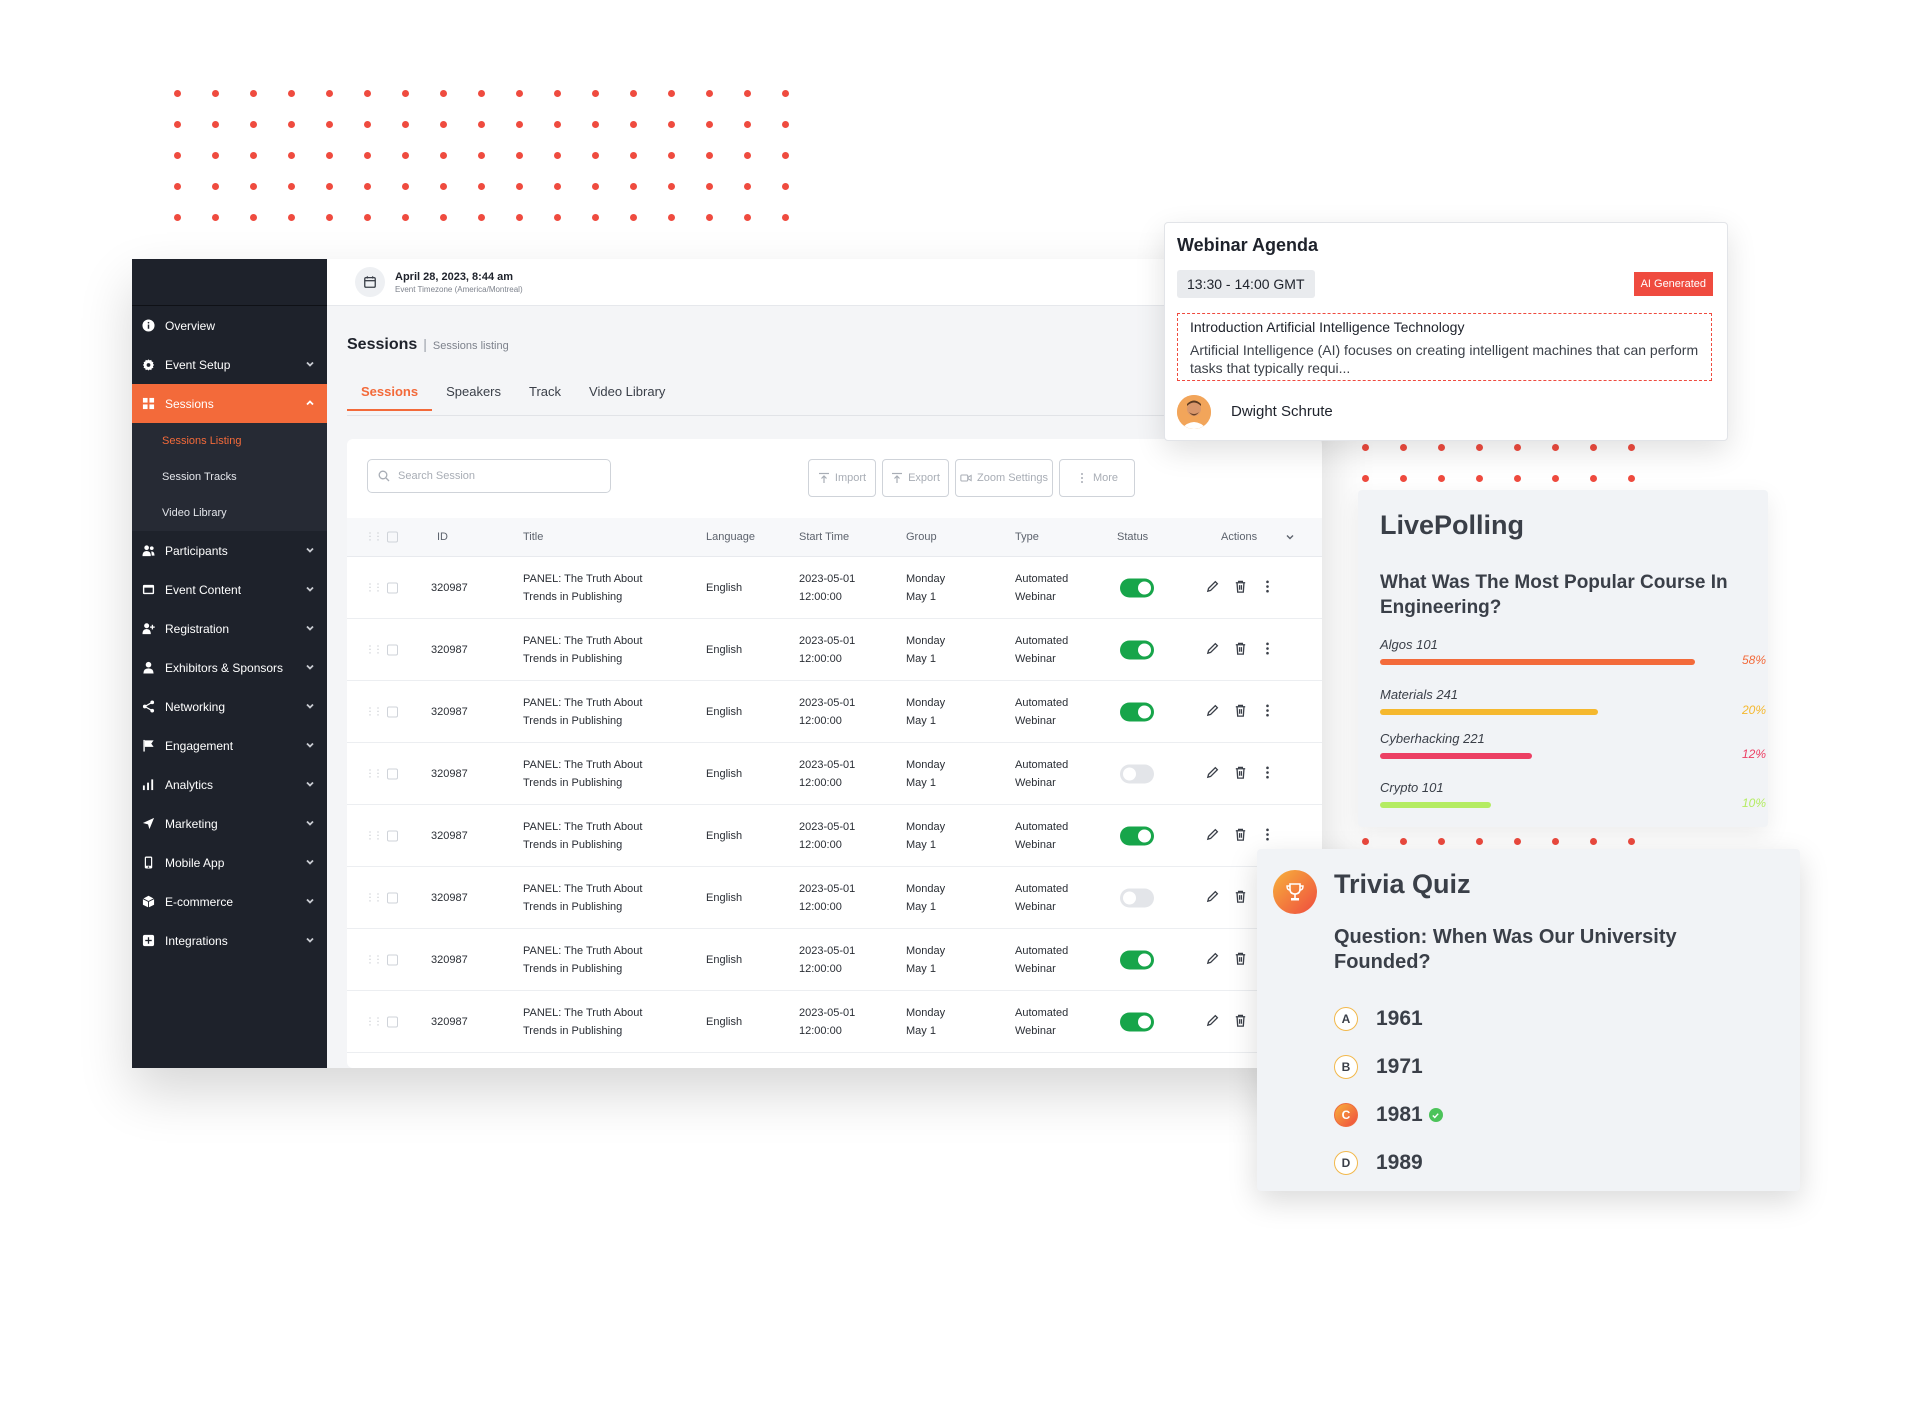 The height and width of the screenshot is (1401, 1915). I want to click on tab-speakers: Speakers, so click(473, 397).